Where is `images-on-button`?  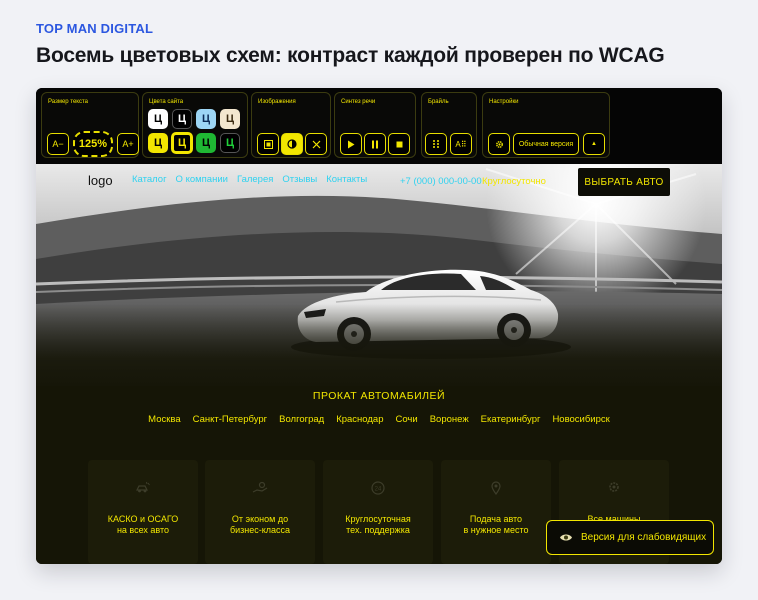
images-on-button is located at coordinates (268, 144).